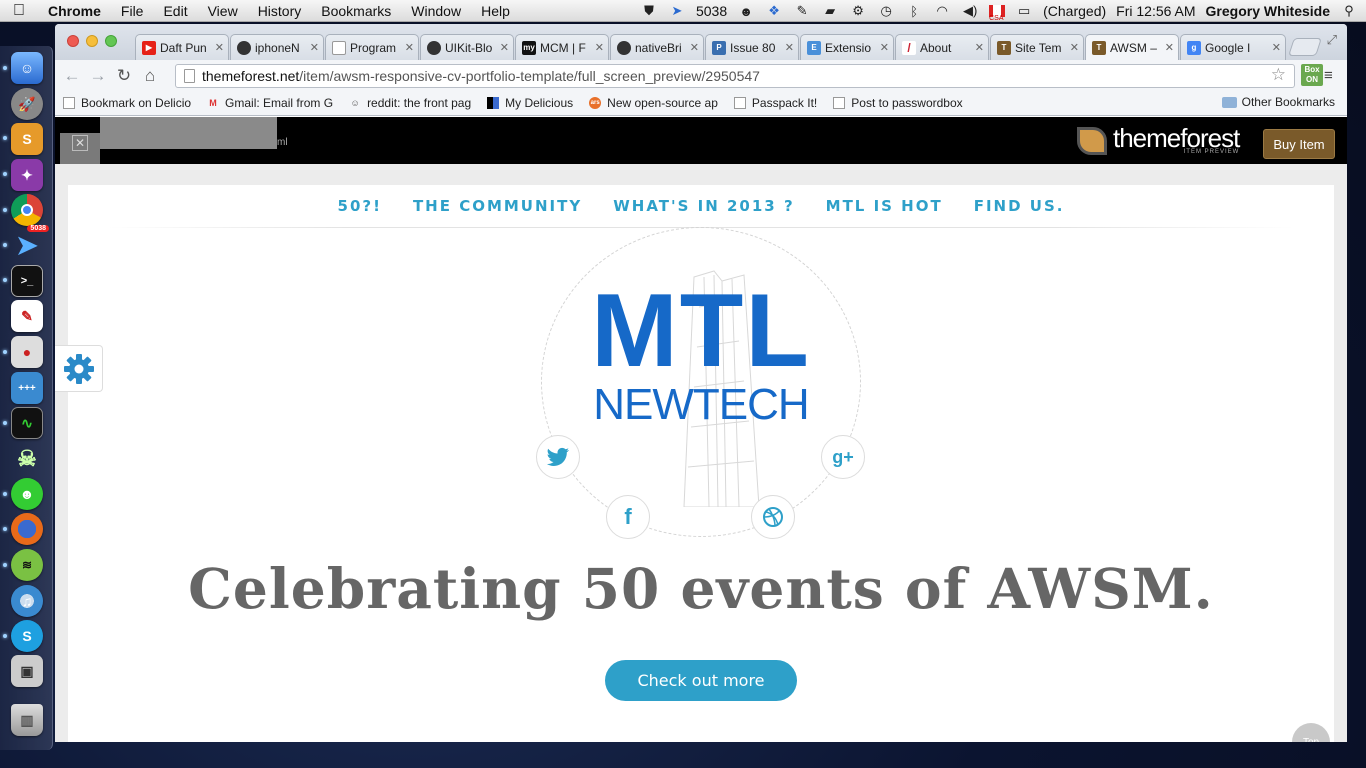  Describe the element at coordinates (1278, 75) in the screenshot. I see `bookmark-star-icon: ☆` at that location.